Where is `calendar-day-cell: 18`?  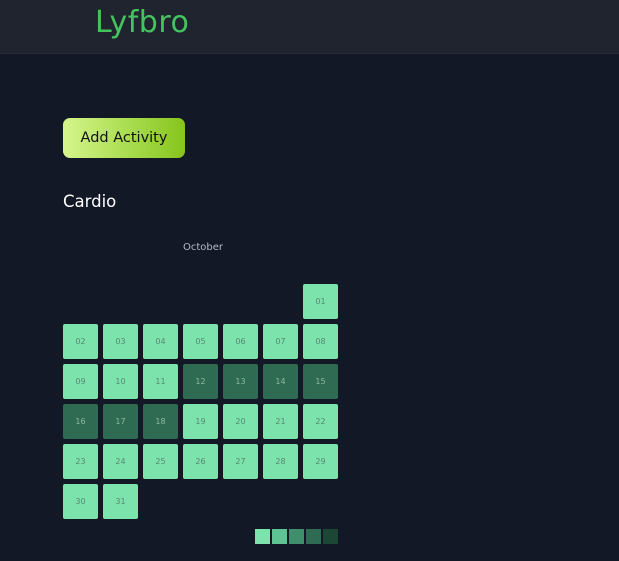 calendar-day-cell: 18 is located at coordinates (160, 421).